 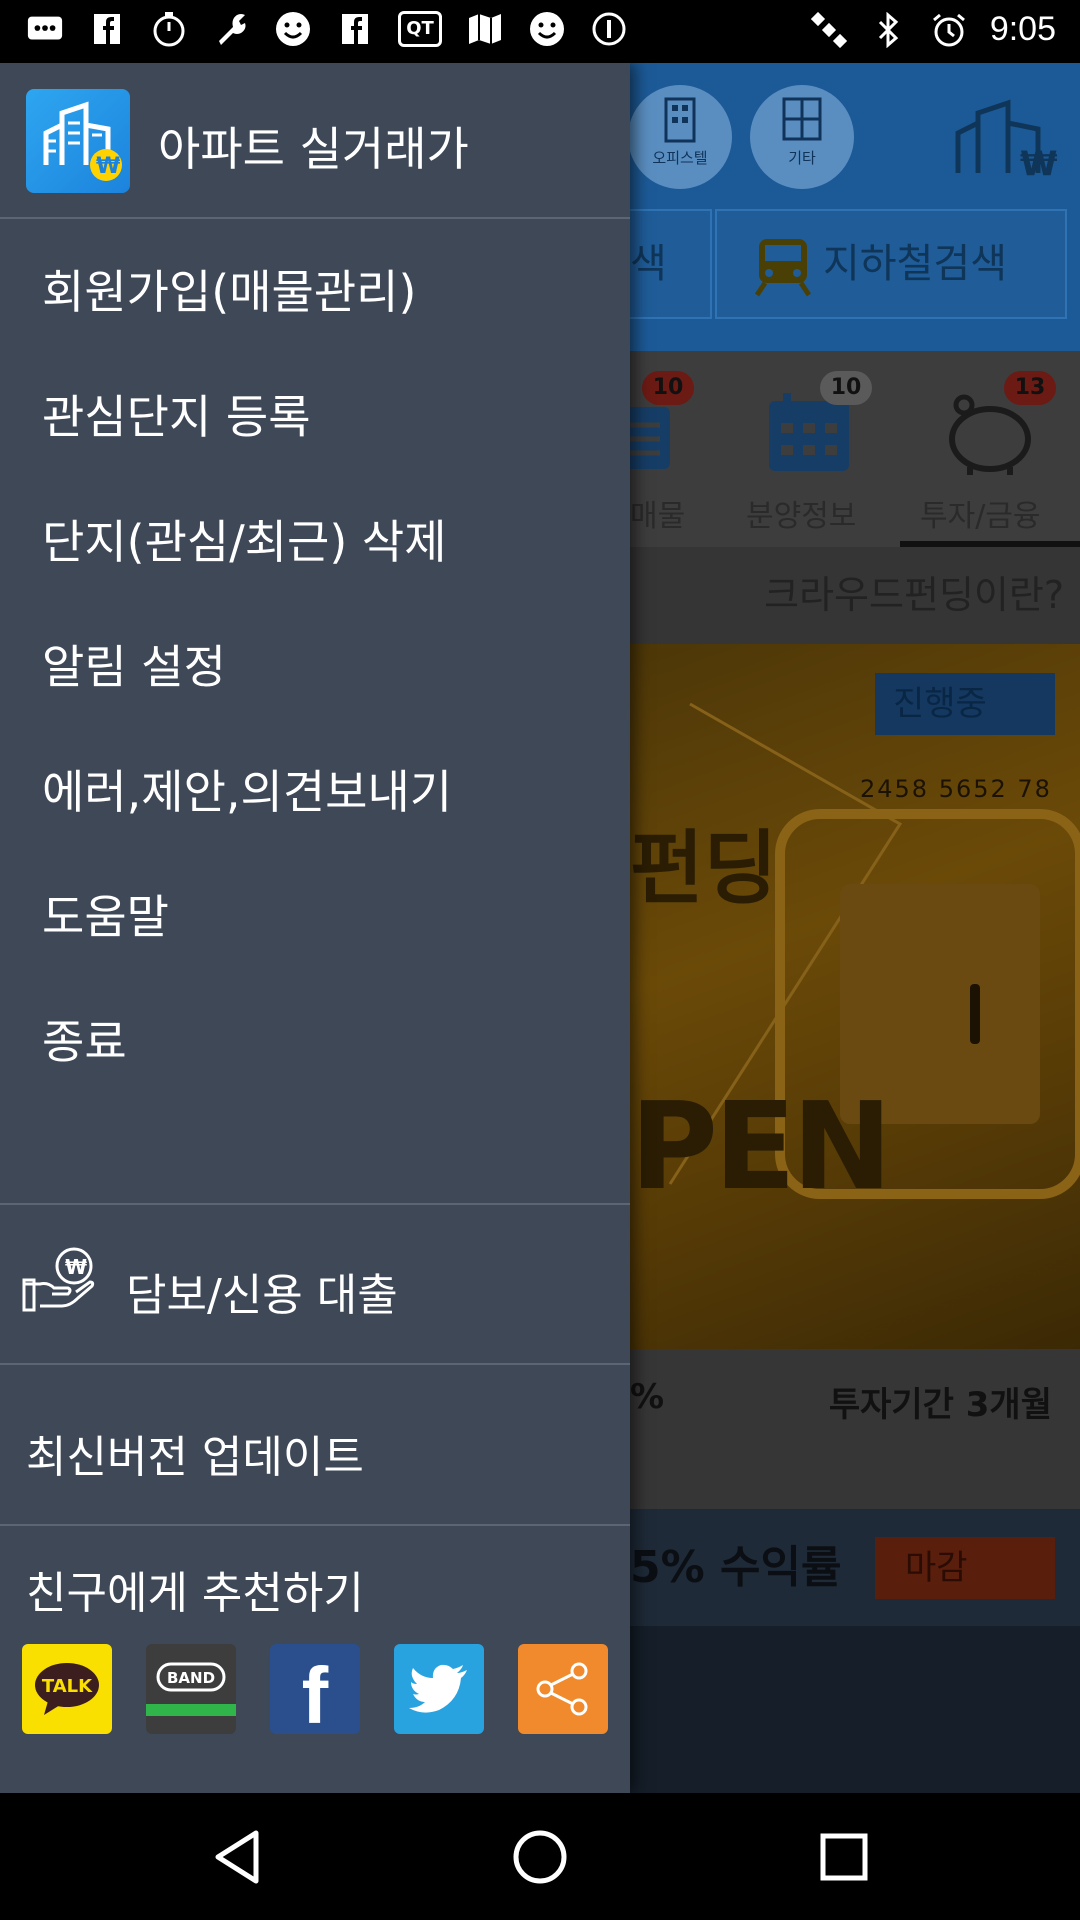 I want to click on subway-search-button: 지하철검색, so click(x=891, y=264).